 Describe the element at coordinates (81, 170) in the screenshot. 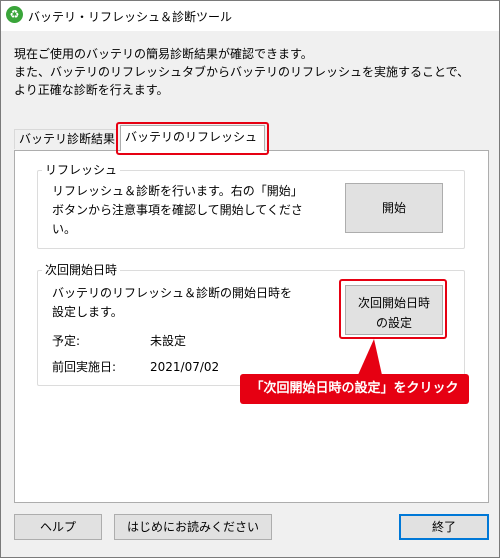

I see `refresh-group-legend: リフレッシュ` at that location.